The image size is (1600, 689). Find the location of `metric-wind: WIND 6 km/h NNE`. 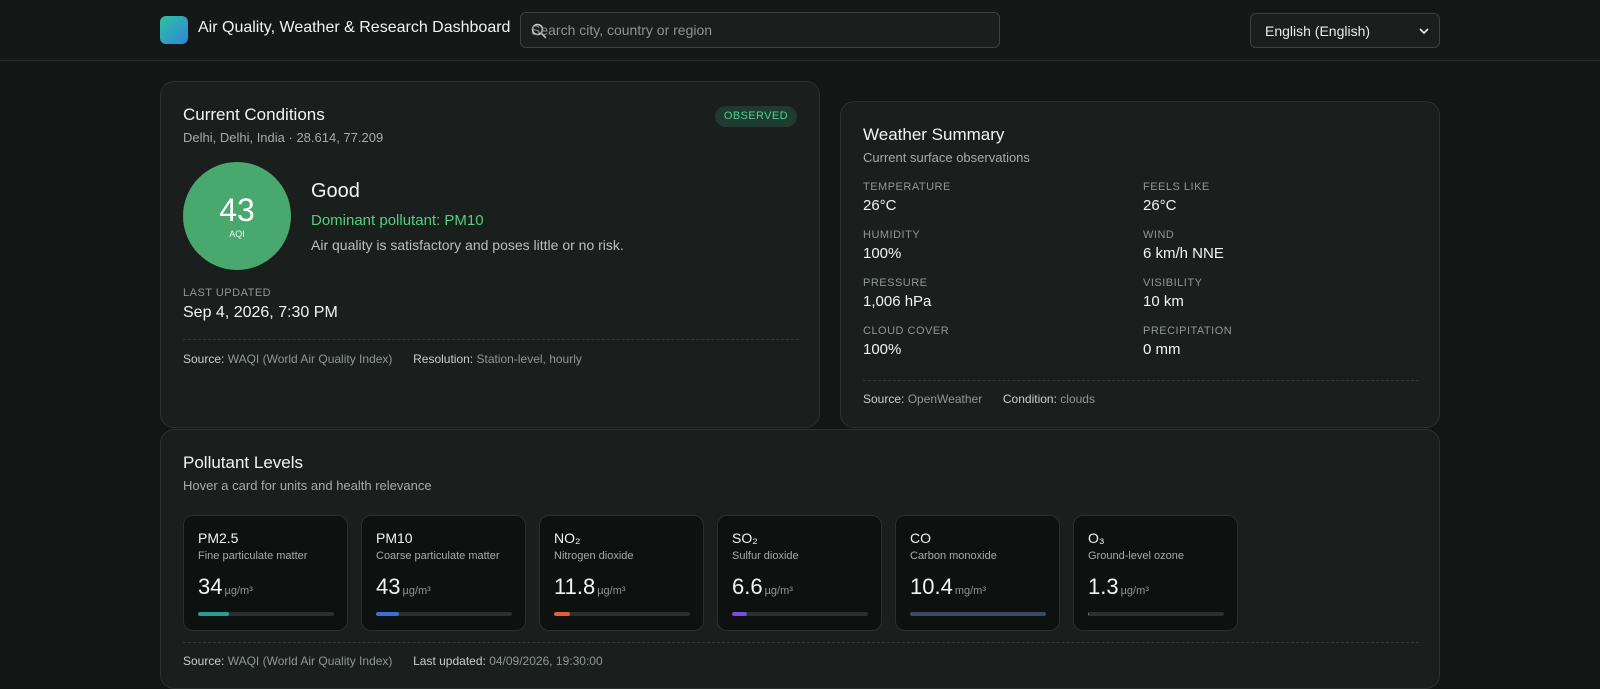

metric-wind: WIND 6 km/h NNE is located at coordinates (1183, 245).